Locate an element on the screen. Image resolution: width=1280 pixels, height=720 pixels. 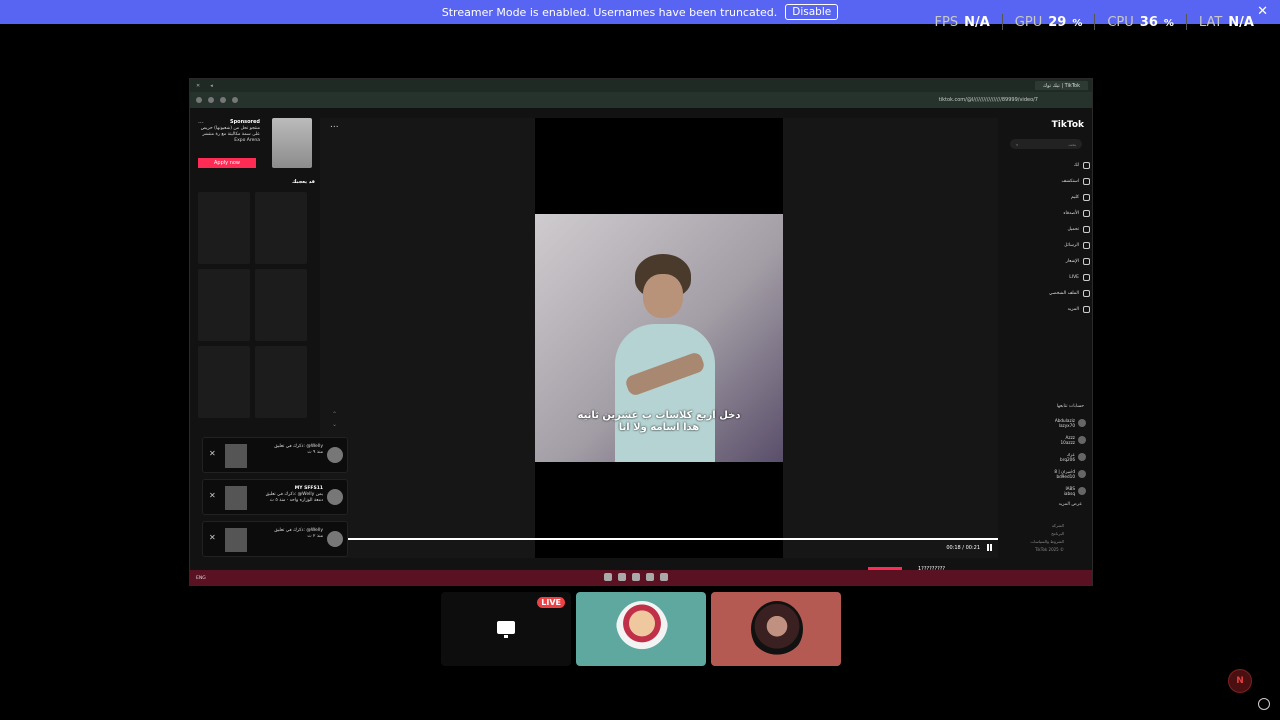
gpu-stat: GPU 29% is located at coordinates (1048, 22).